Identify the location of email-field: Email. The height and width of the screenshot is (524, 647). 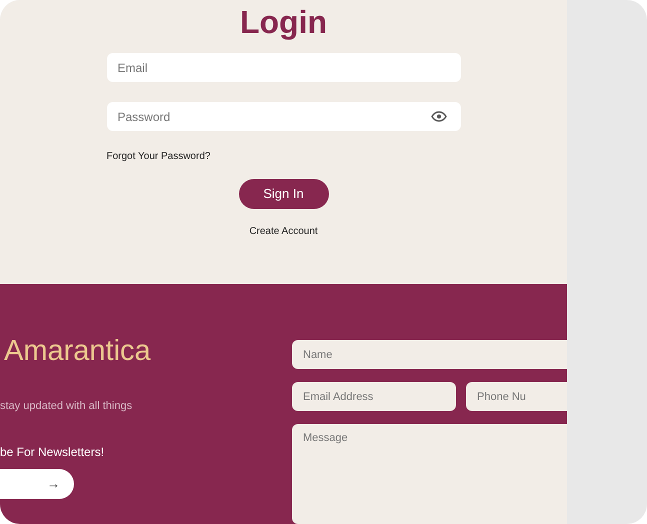
(283, 67).